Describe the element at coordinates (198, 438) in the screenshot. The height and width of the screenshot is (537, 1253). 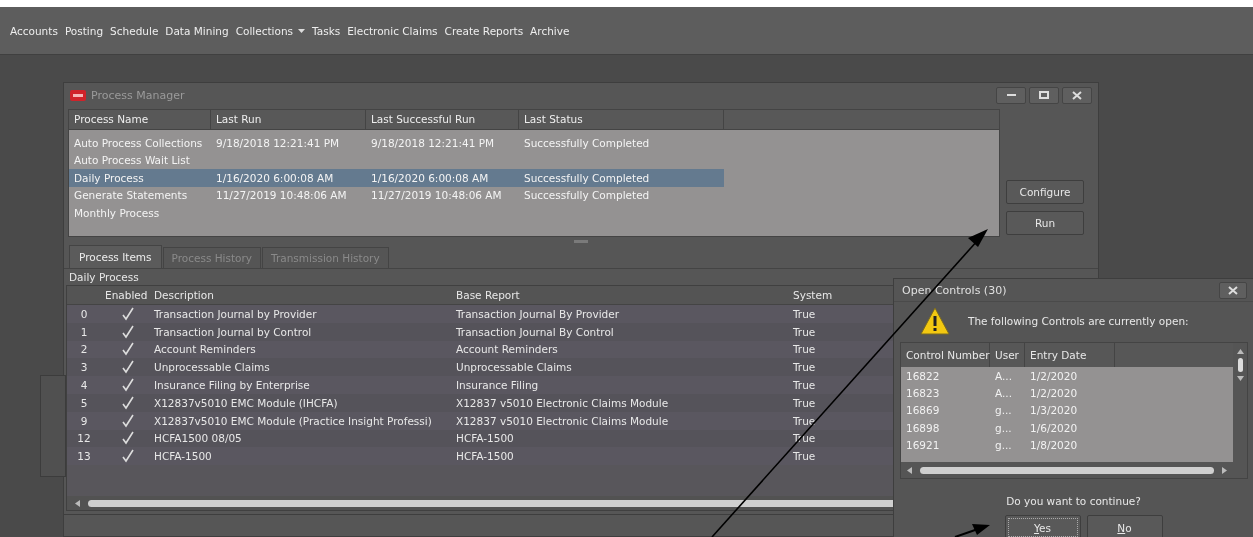
I see `table-cell-text: HCFA1500 08/05` at that location.